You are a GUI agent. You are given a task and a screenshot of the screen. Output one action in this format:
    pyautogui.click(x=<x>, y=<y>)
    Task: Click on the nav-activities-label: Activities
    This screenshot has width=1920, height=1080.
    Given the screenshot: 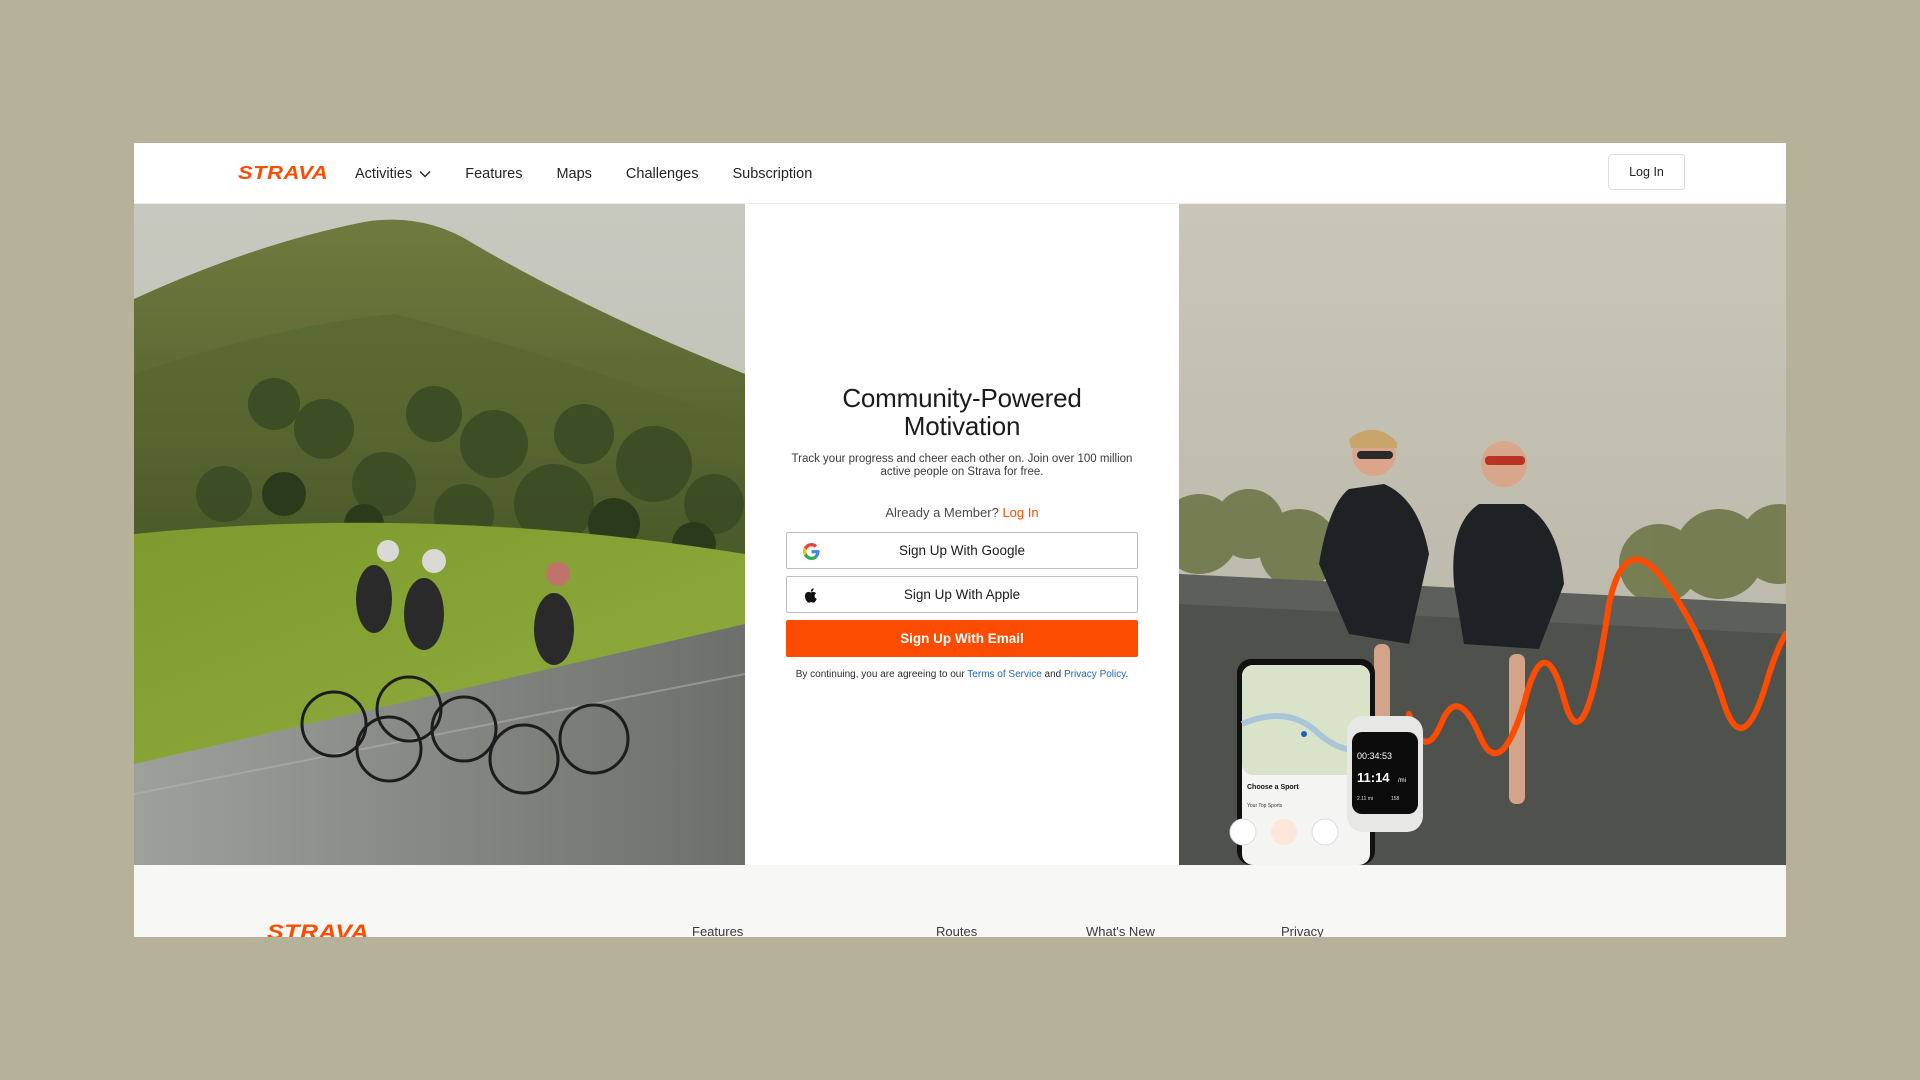 What is the action you would take?
    pyautogui.click(x=384, y=173)
    